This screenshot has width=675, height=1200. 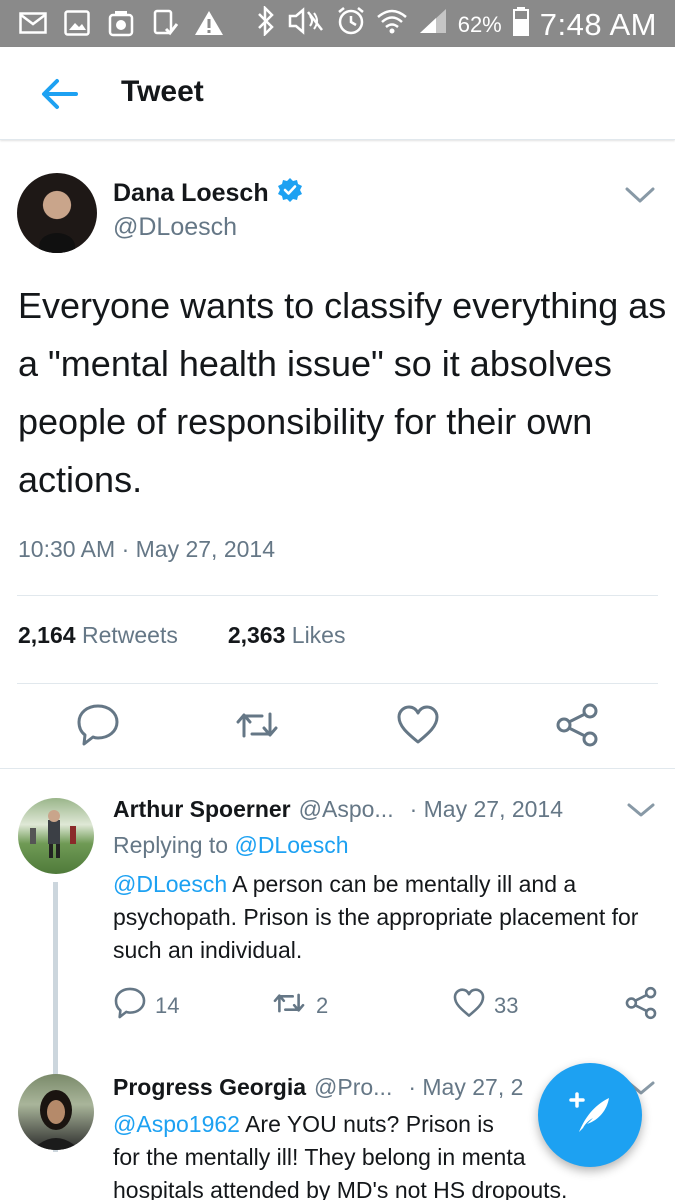 I want to click on retweets-label: Retweets, so click(x=129, y=635).